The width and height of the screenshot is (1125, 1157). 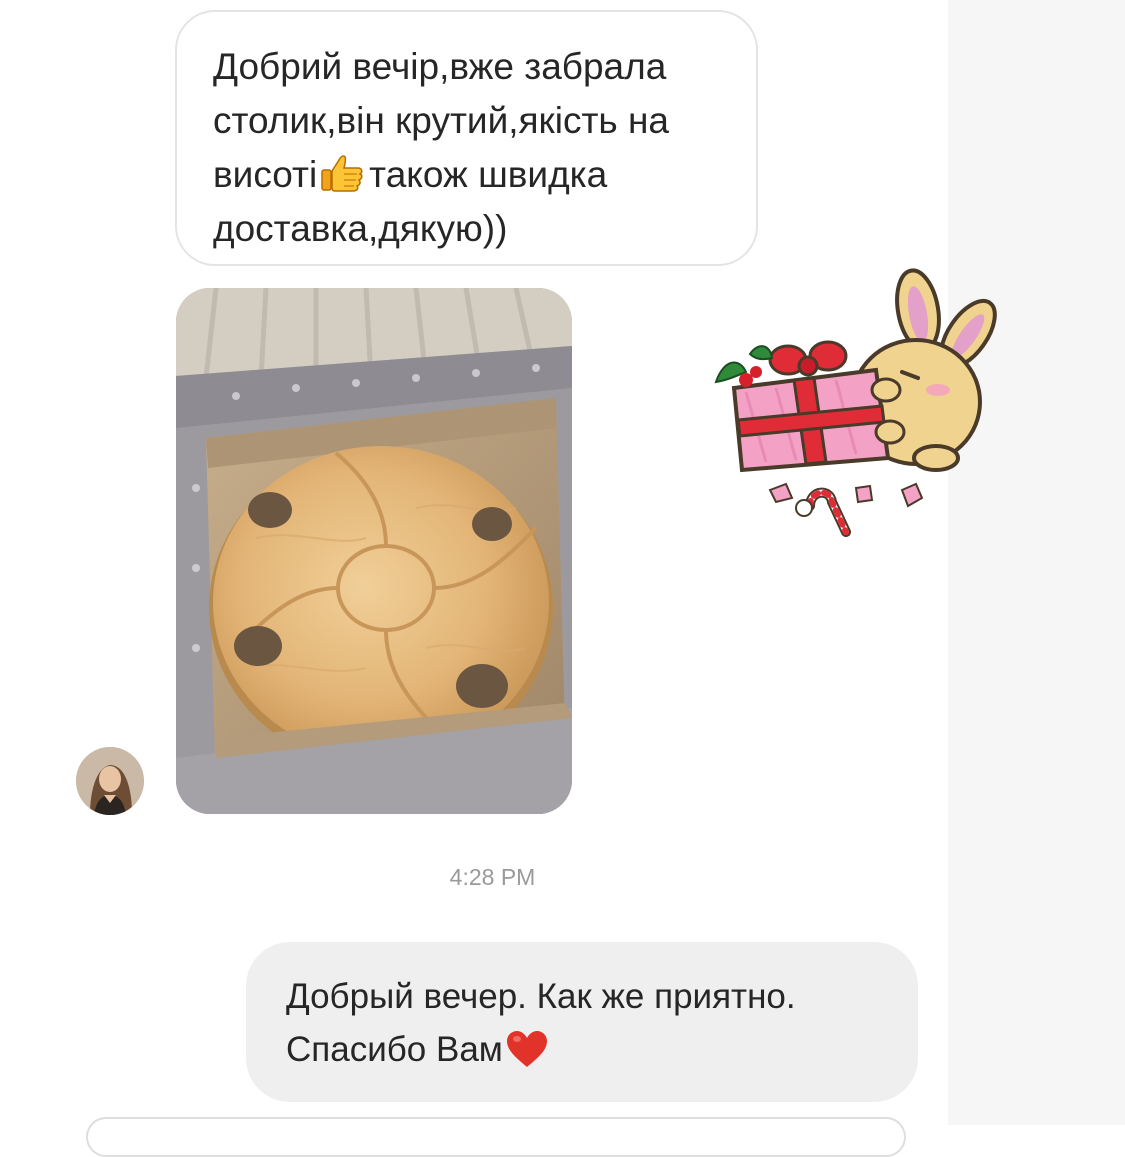 What do you see at coordinates (265, 174) in the screenshot?
I see `message-text-fragment: висоті` at bounding box center [265, 174].